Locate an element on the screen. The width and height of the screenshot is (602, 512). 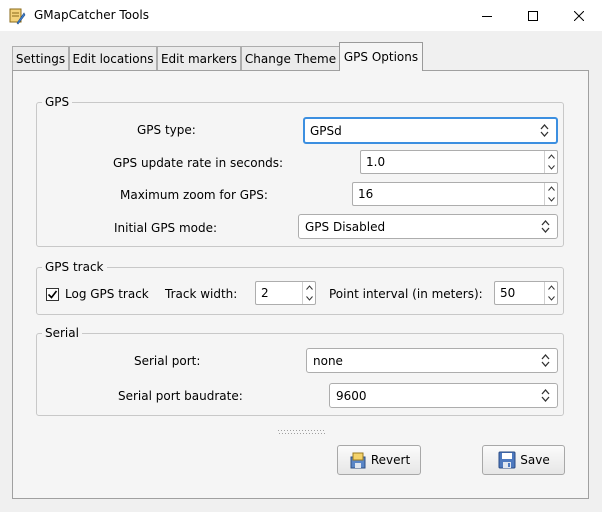
minimize-button is located at coordinates (487, 15).